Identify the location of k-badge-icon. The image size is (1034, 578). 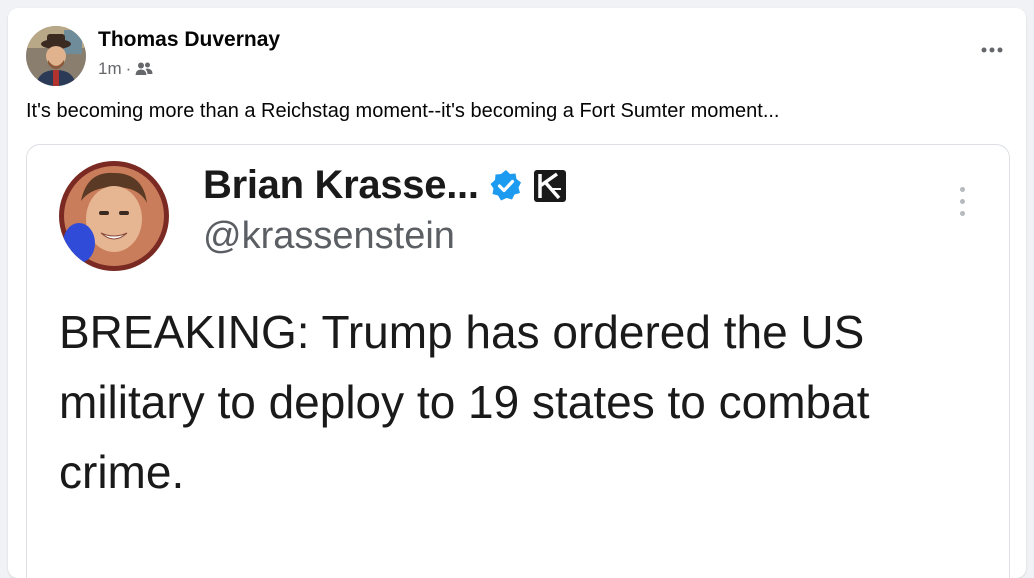
(550, 186).